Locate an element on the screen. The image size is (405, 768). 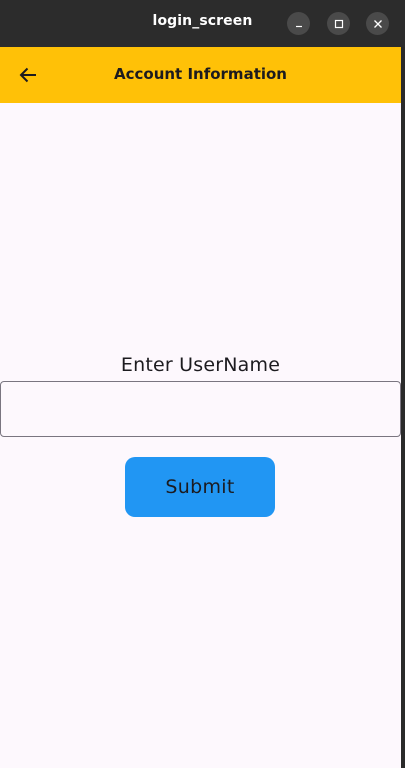
page-title: Account Information is located at coordinates (200, 74).